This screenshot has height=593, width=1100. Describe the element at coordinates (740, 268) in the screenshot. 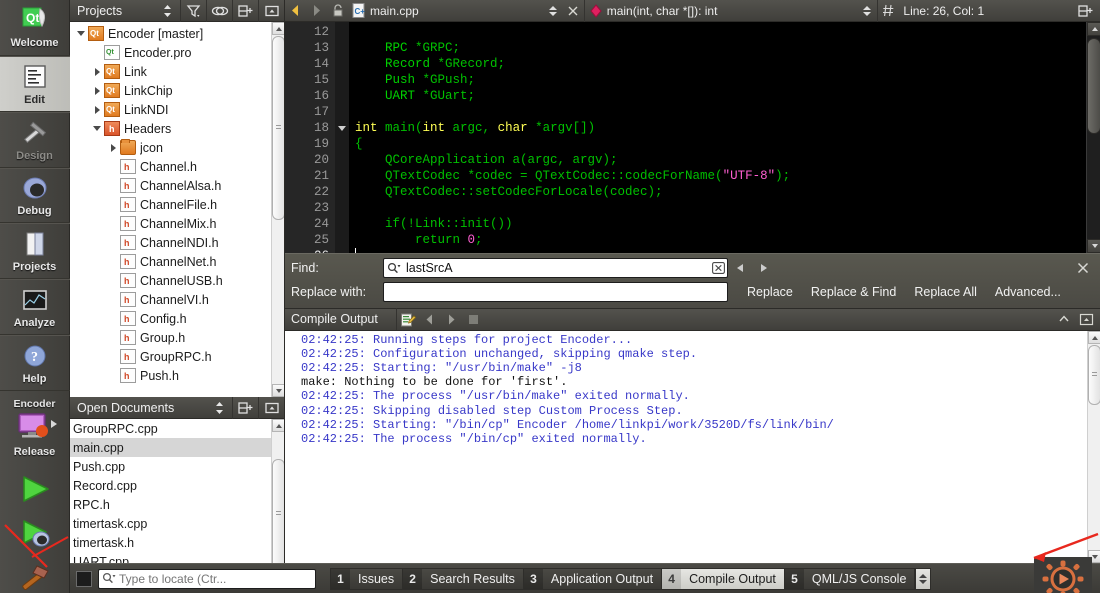

I see `find-previous-icon` at that location.